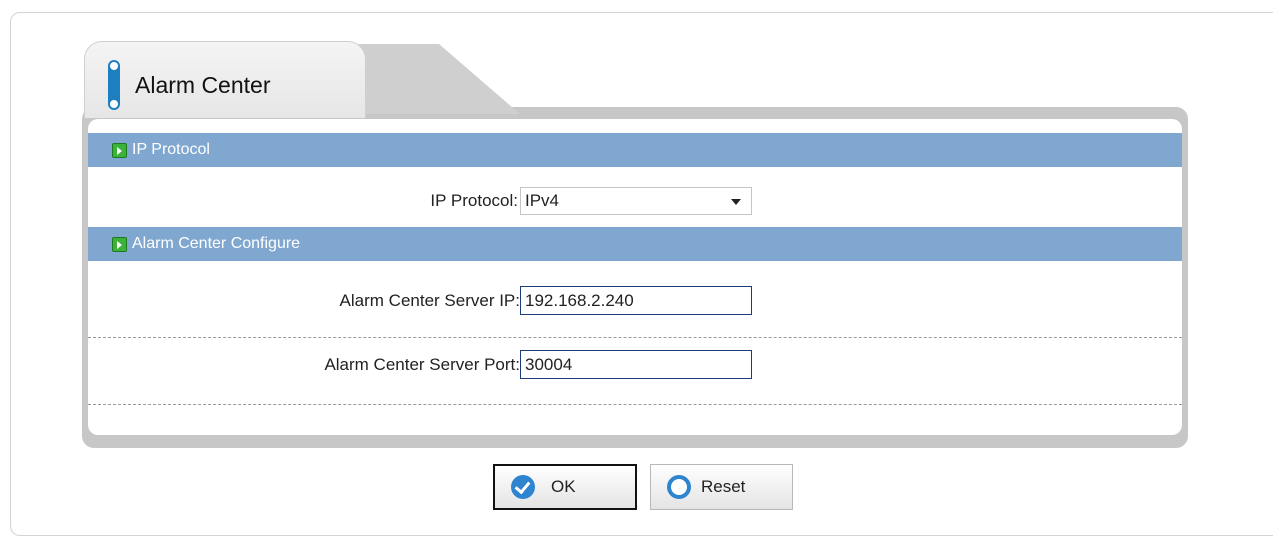 This screenshot has width=1273, height=542. Describe the element at coordinates (679, 487) in the screenshot. I see `reset-circle-icon` at that location.